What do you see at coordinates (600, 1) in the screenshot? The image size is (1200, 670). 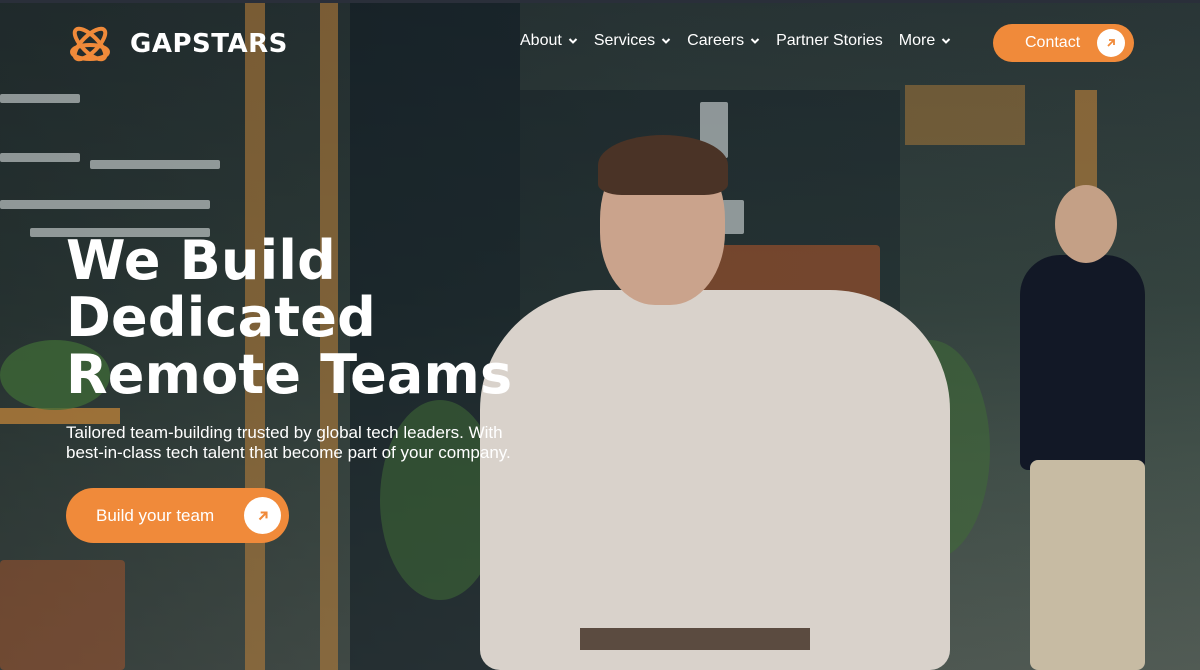 I see `top-border` at bounding box center [600, 1].